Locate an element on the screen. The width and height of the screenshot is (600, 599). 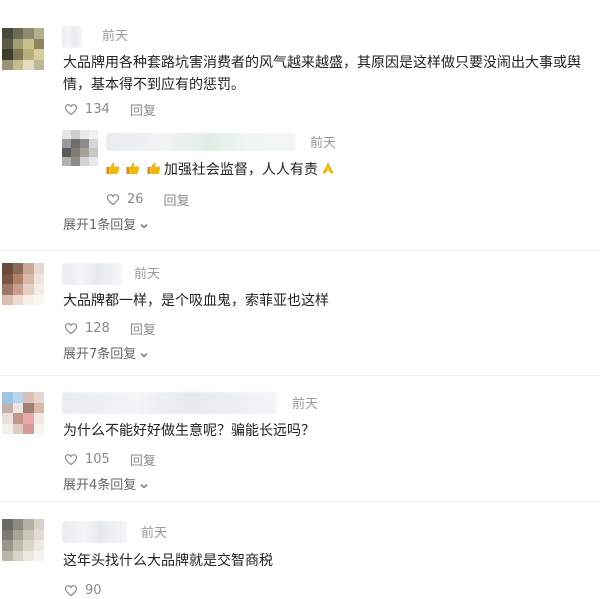
like-button: 128 is located at coordinates (86, 328).